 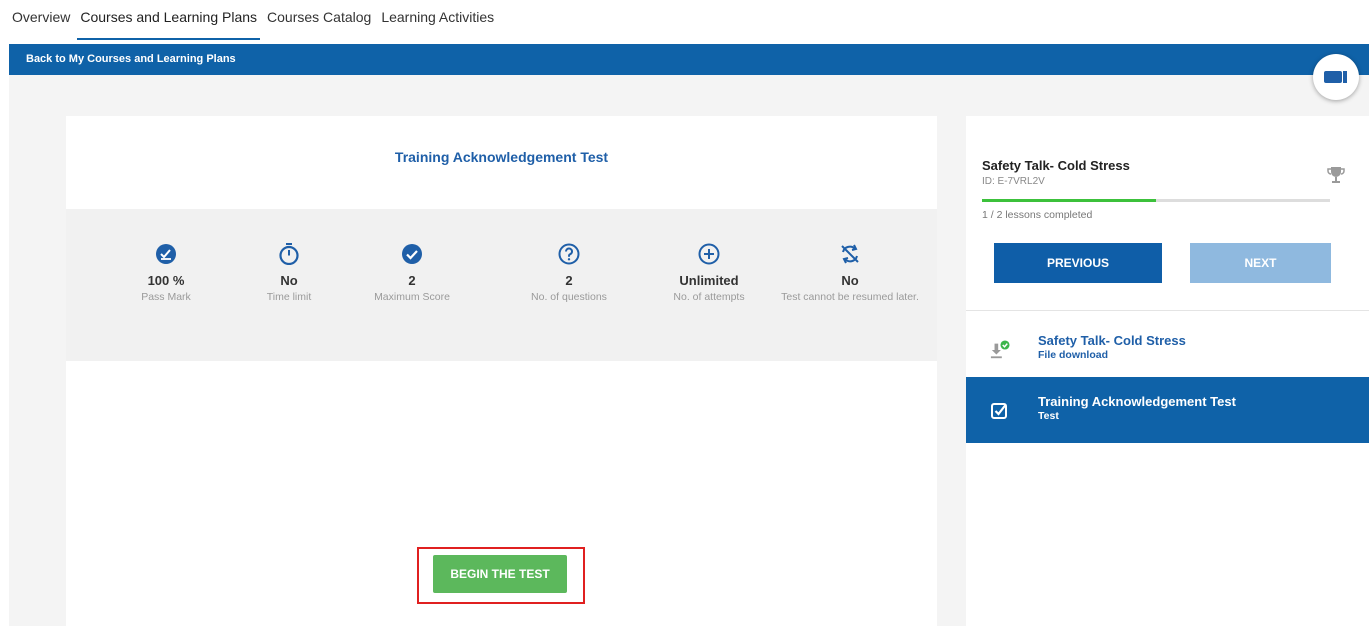 I want to click on time-limit-value: No, so click(x=289, y=280).